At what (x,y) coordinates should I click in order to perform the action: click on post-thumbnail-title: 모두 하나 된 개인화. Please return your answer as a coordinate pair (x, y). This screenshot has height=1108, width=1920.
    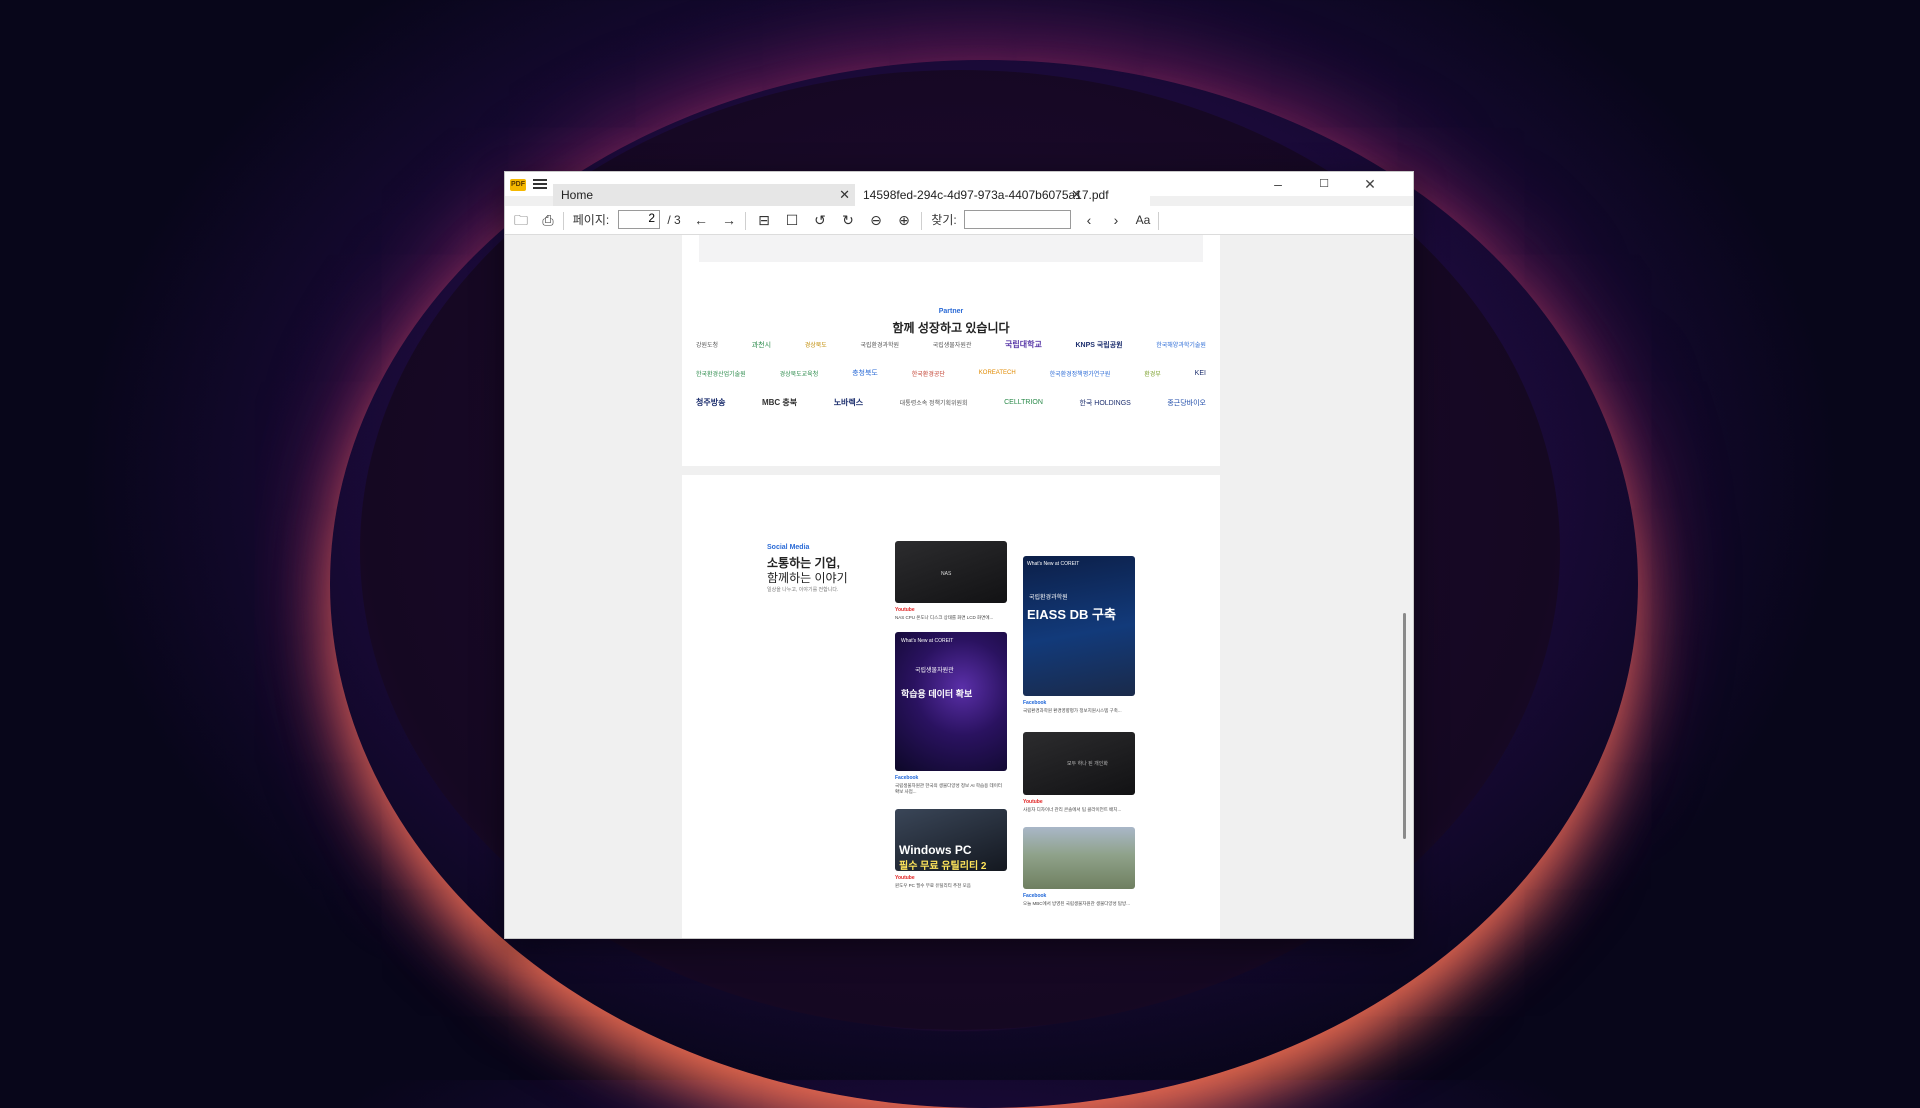
    Looking at the image, I should click on (1087, 764).